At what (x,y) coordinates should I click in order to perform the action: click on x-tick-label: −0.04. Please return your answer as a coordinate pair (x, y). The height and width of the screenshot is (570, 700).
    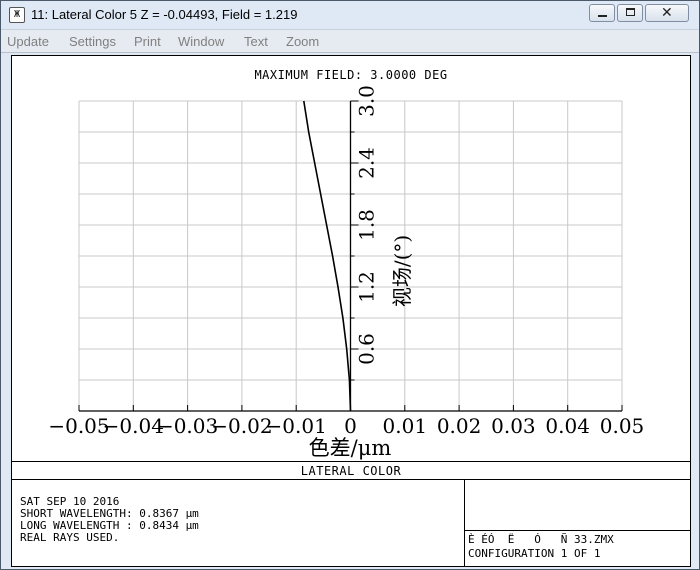
    Looking at the image, I should click on (133, 426).